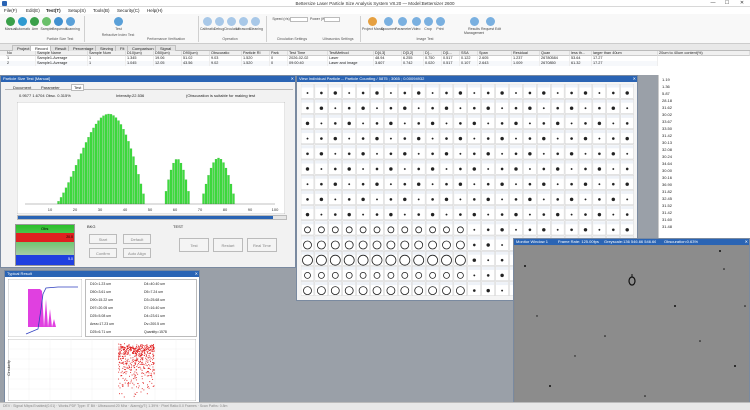 The image size is (750, 410). Describe the element at coordinates (388, 21) in the screenshot. I see `document-button` at that location.